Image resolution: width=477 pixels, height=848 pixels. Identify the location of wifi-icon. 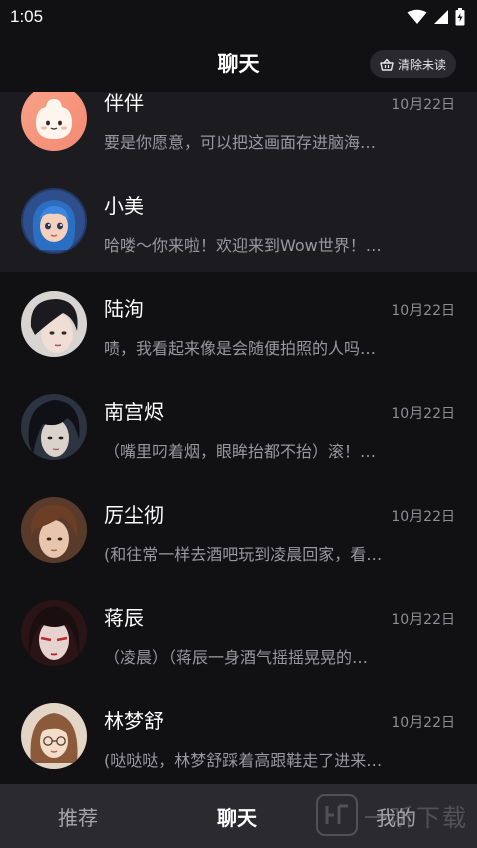
(417, 16).